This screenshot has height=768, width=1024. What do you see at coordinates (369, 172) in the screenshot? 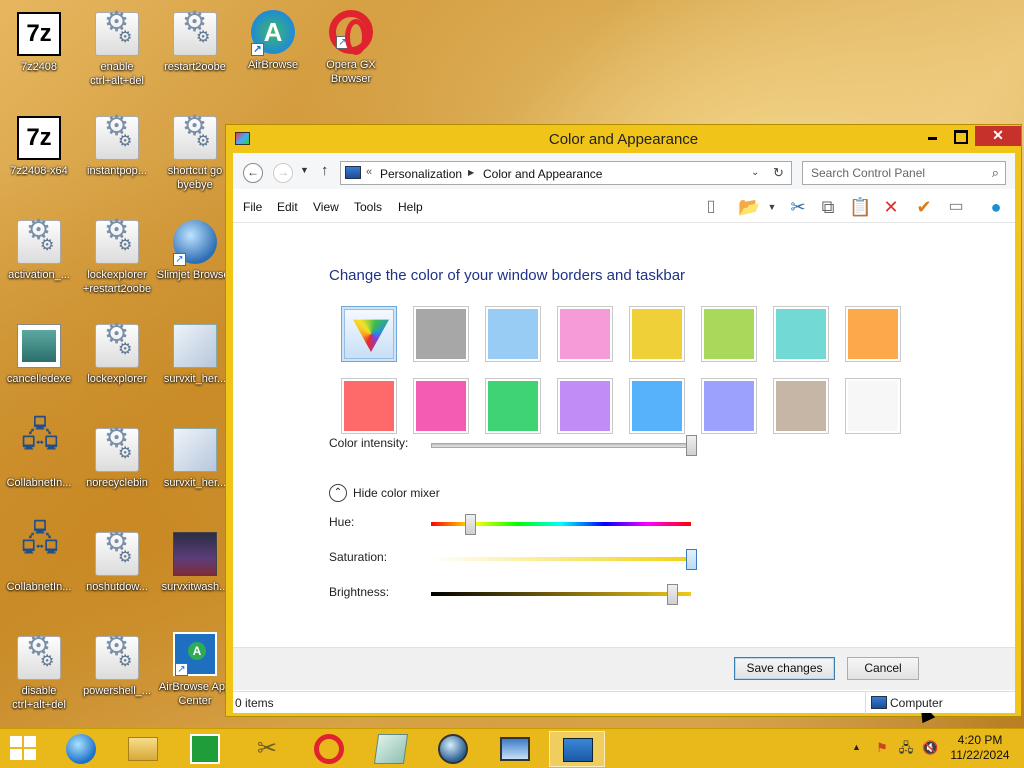
I see `breadcrumb-overflow: «` at bounding box center [369, 172].